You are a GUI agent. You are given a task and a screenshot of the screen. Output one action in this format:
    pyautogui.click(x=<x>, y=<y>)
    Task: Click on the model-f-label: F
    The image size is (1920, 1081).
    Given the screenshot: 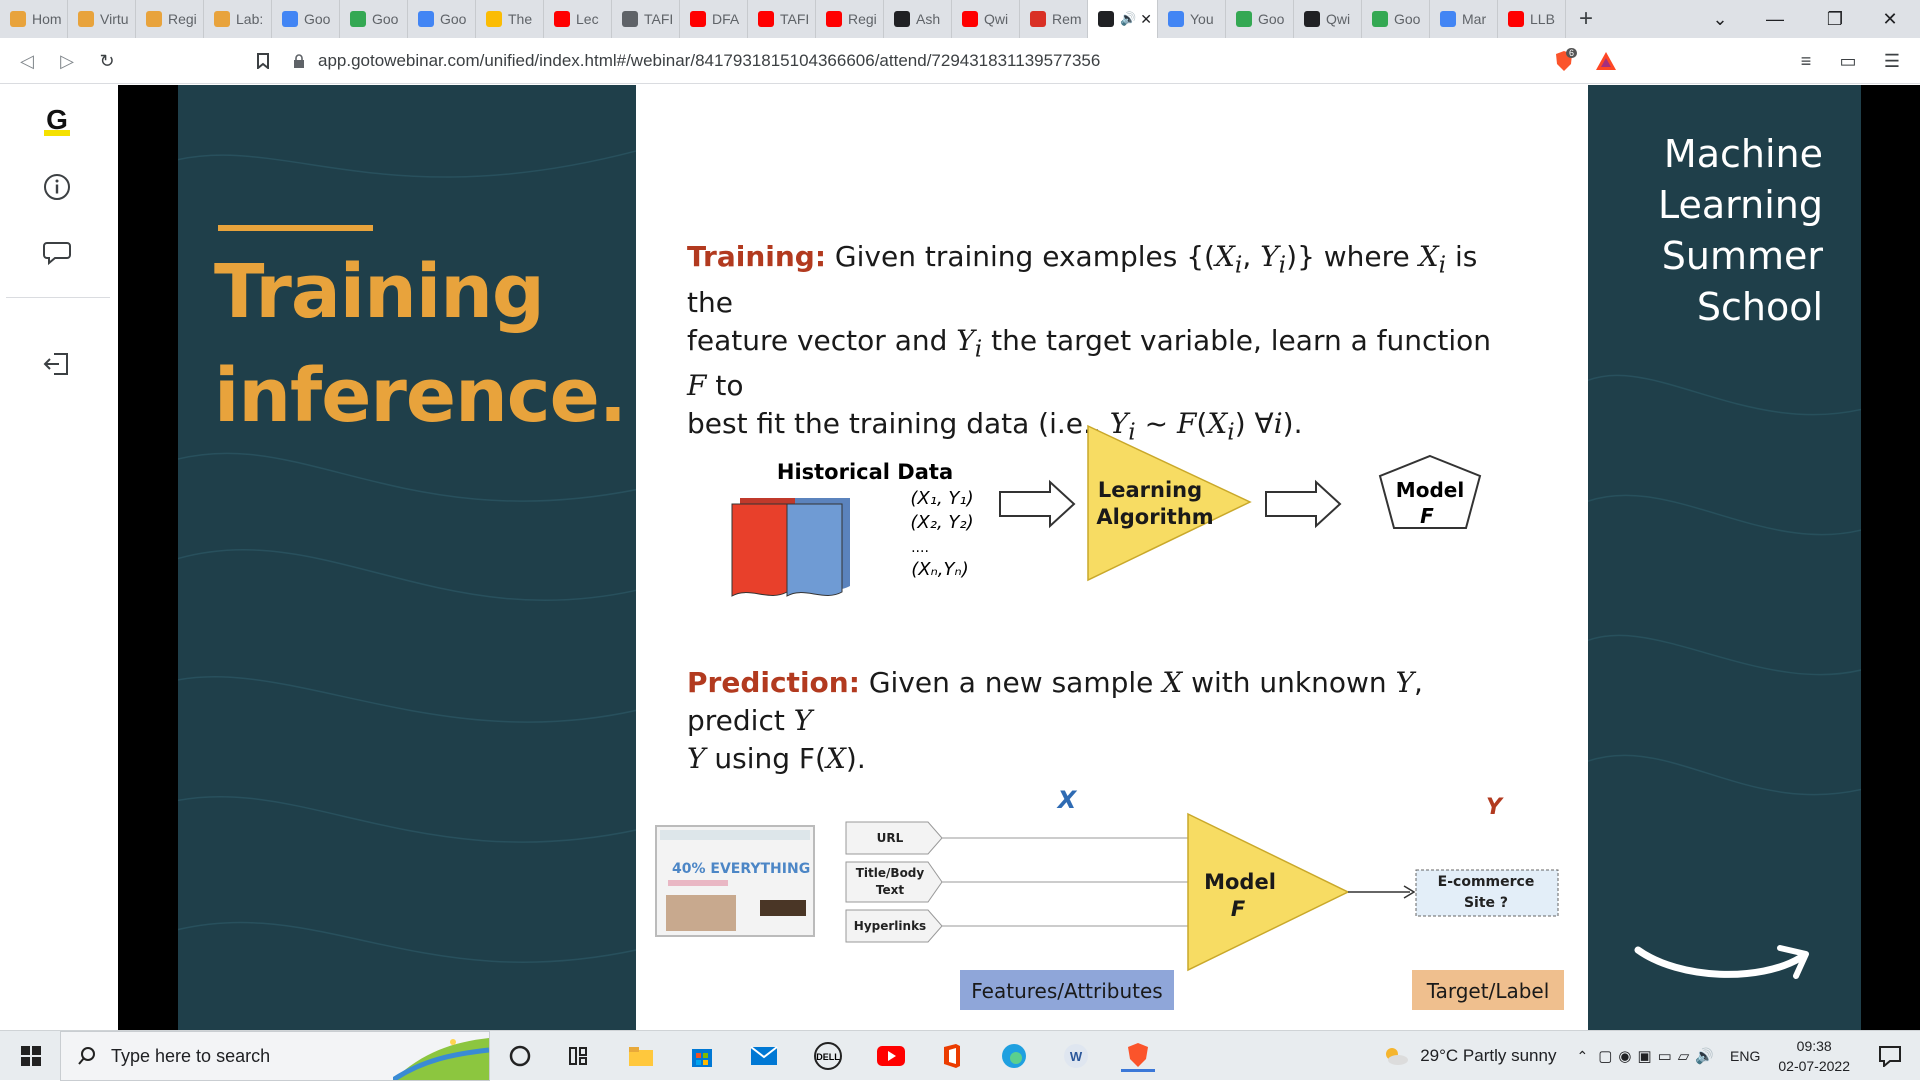 What is the action you would take?
    pyautogui.click(x=1427, y=516)
    